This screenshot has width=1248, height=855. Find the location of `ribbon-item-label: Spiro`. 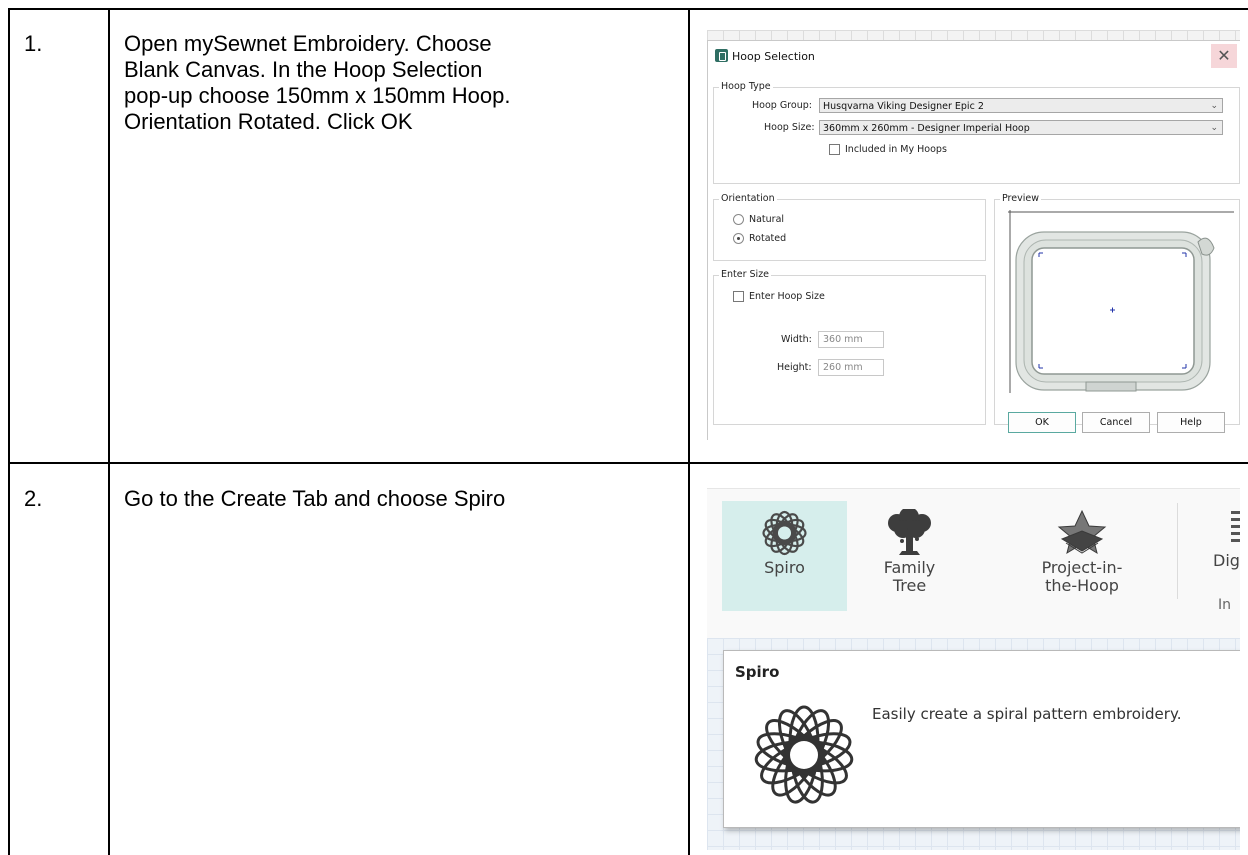

ribbon-item-label: Spiro is located at coordinates (784, 568).